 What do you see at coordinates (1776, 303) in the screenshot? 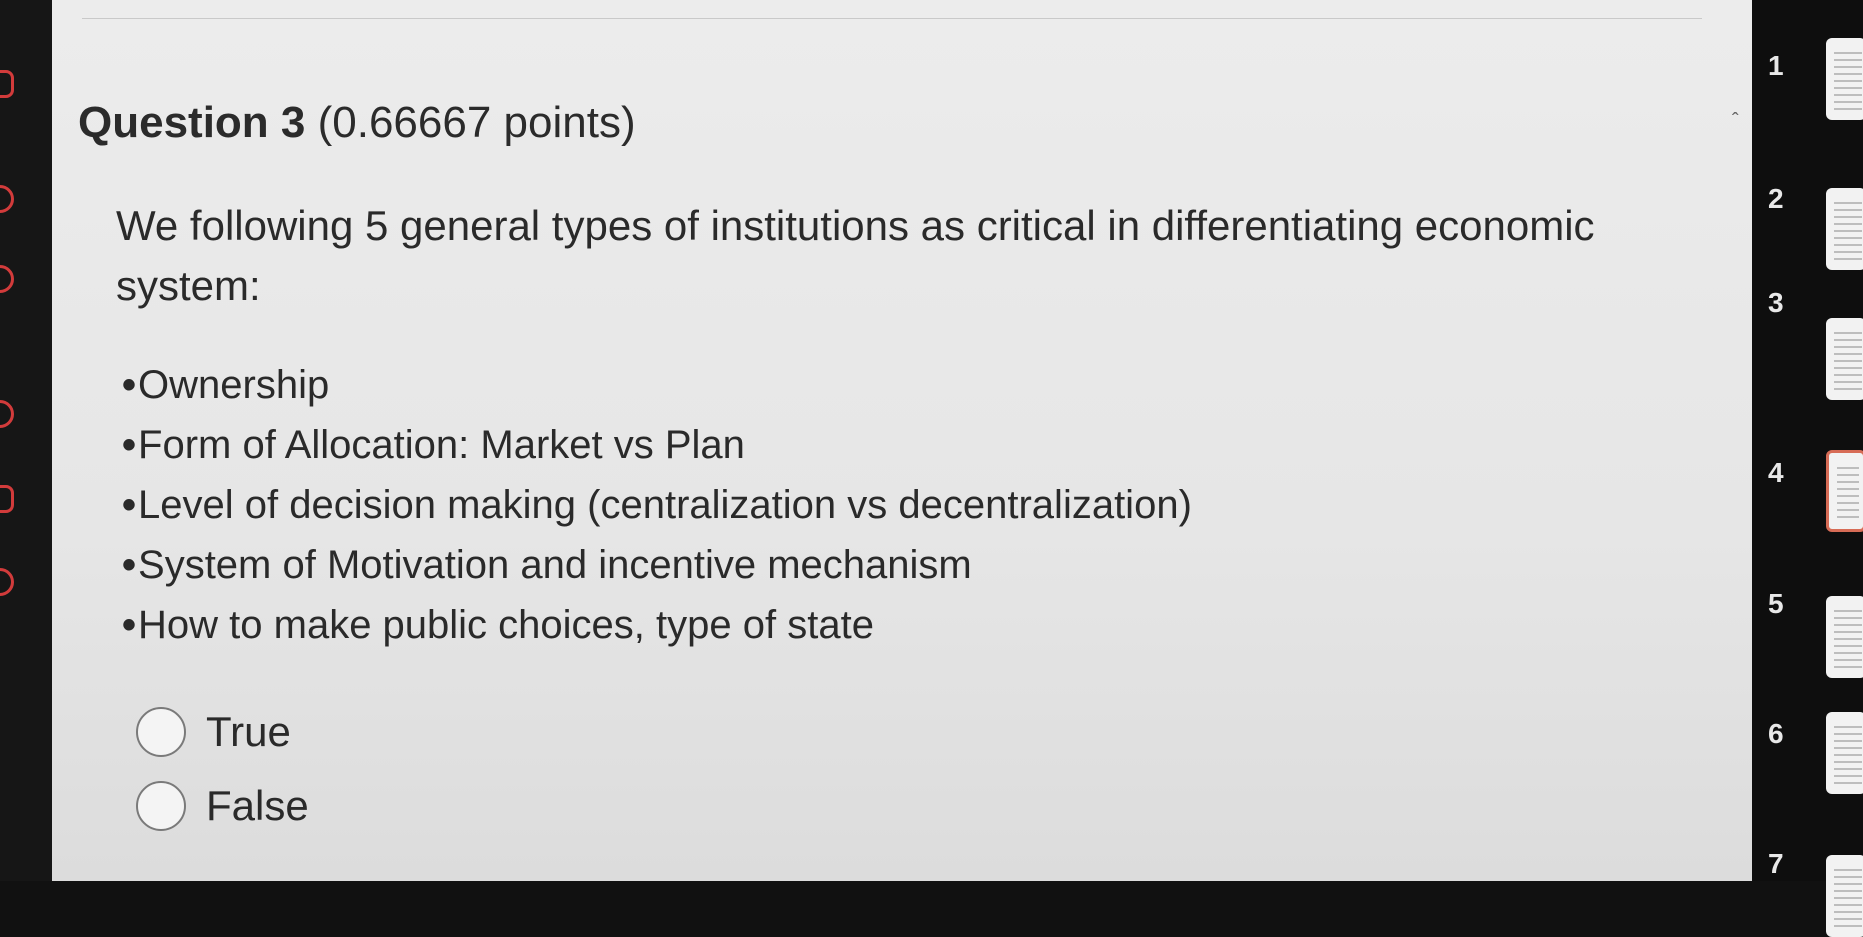
I see `question-number: 3` at bounding box center [1776, 303].